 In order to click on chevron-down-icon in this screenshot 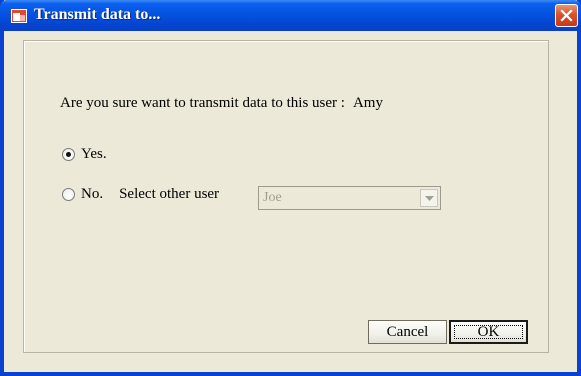, I will do `click(429, 198)`.